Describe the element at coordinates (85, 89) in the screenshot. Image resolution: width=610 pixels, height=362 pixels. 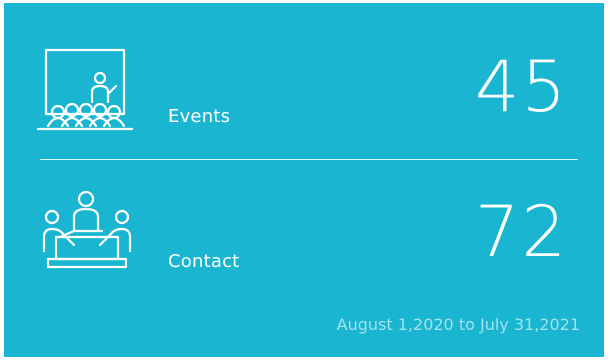
I see `presentation-audience-icon` at that location.